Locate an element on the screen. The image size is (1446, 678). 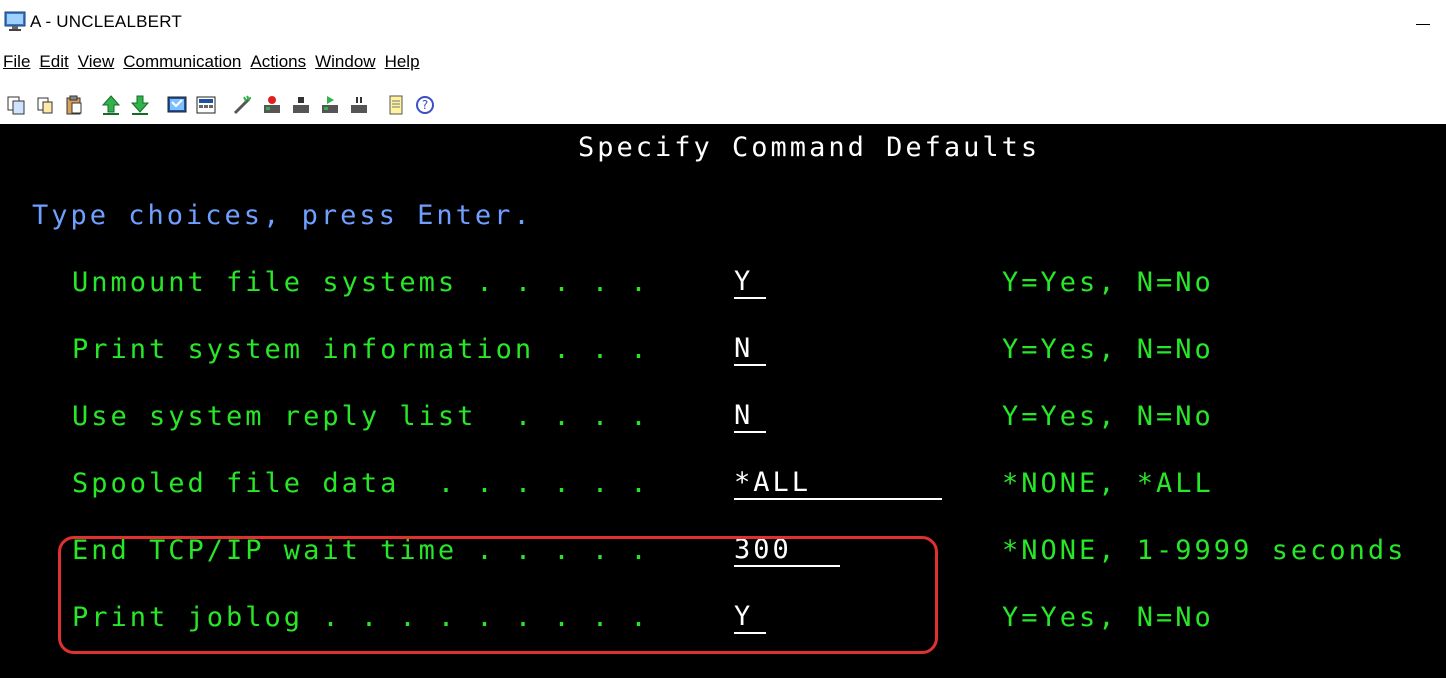
stop-macro-icon is located at coordinates (301, 105).